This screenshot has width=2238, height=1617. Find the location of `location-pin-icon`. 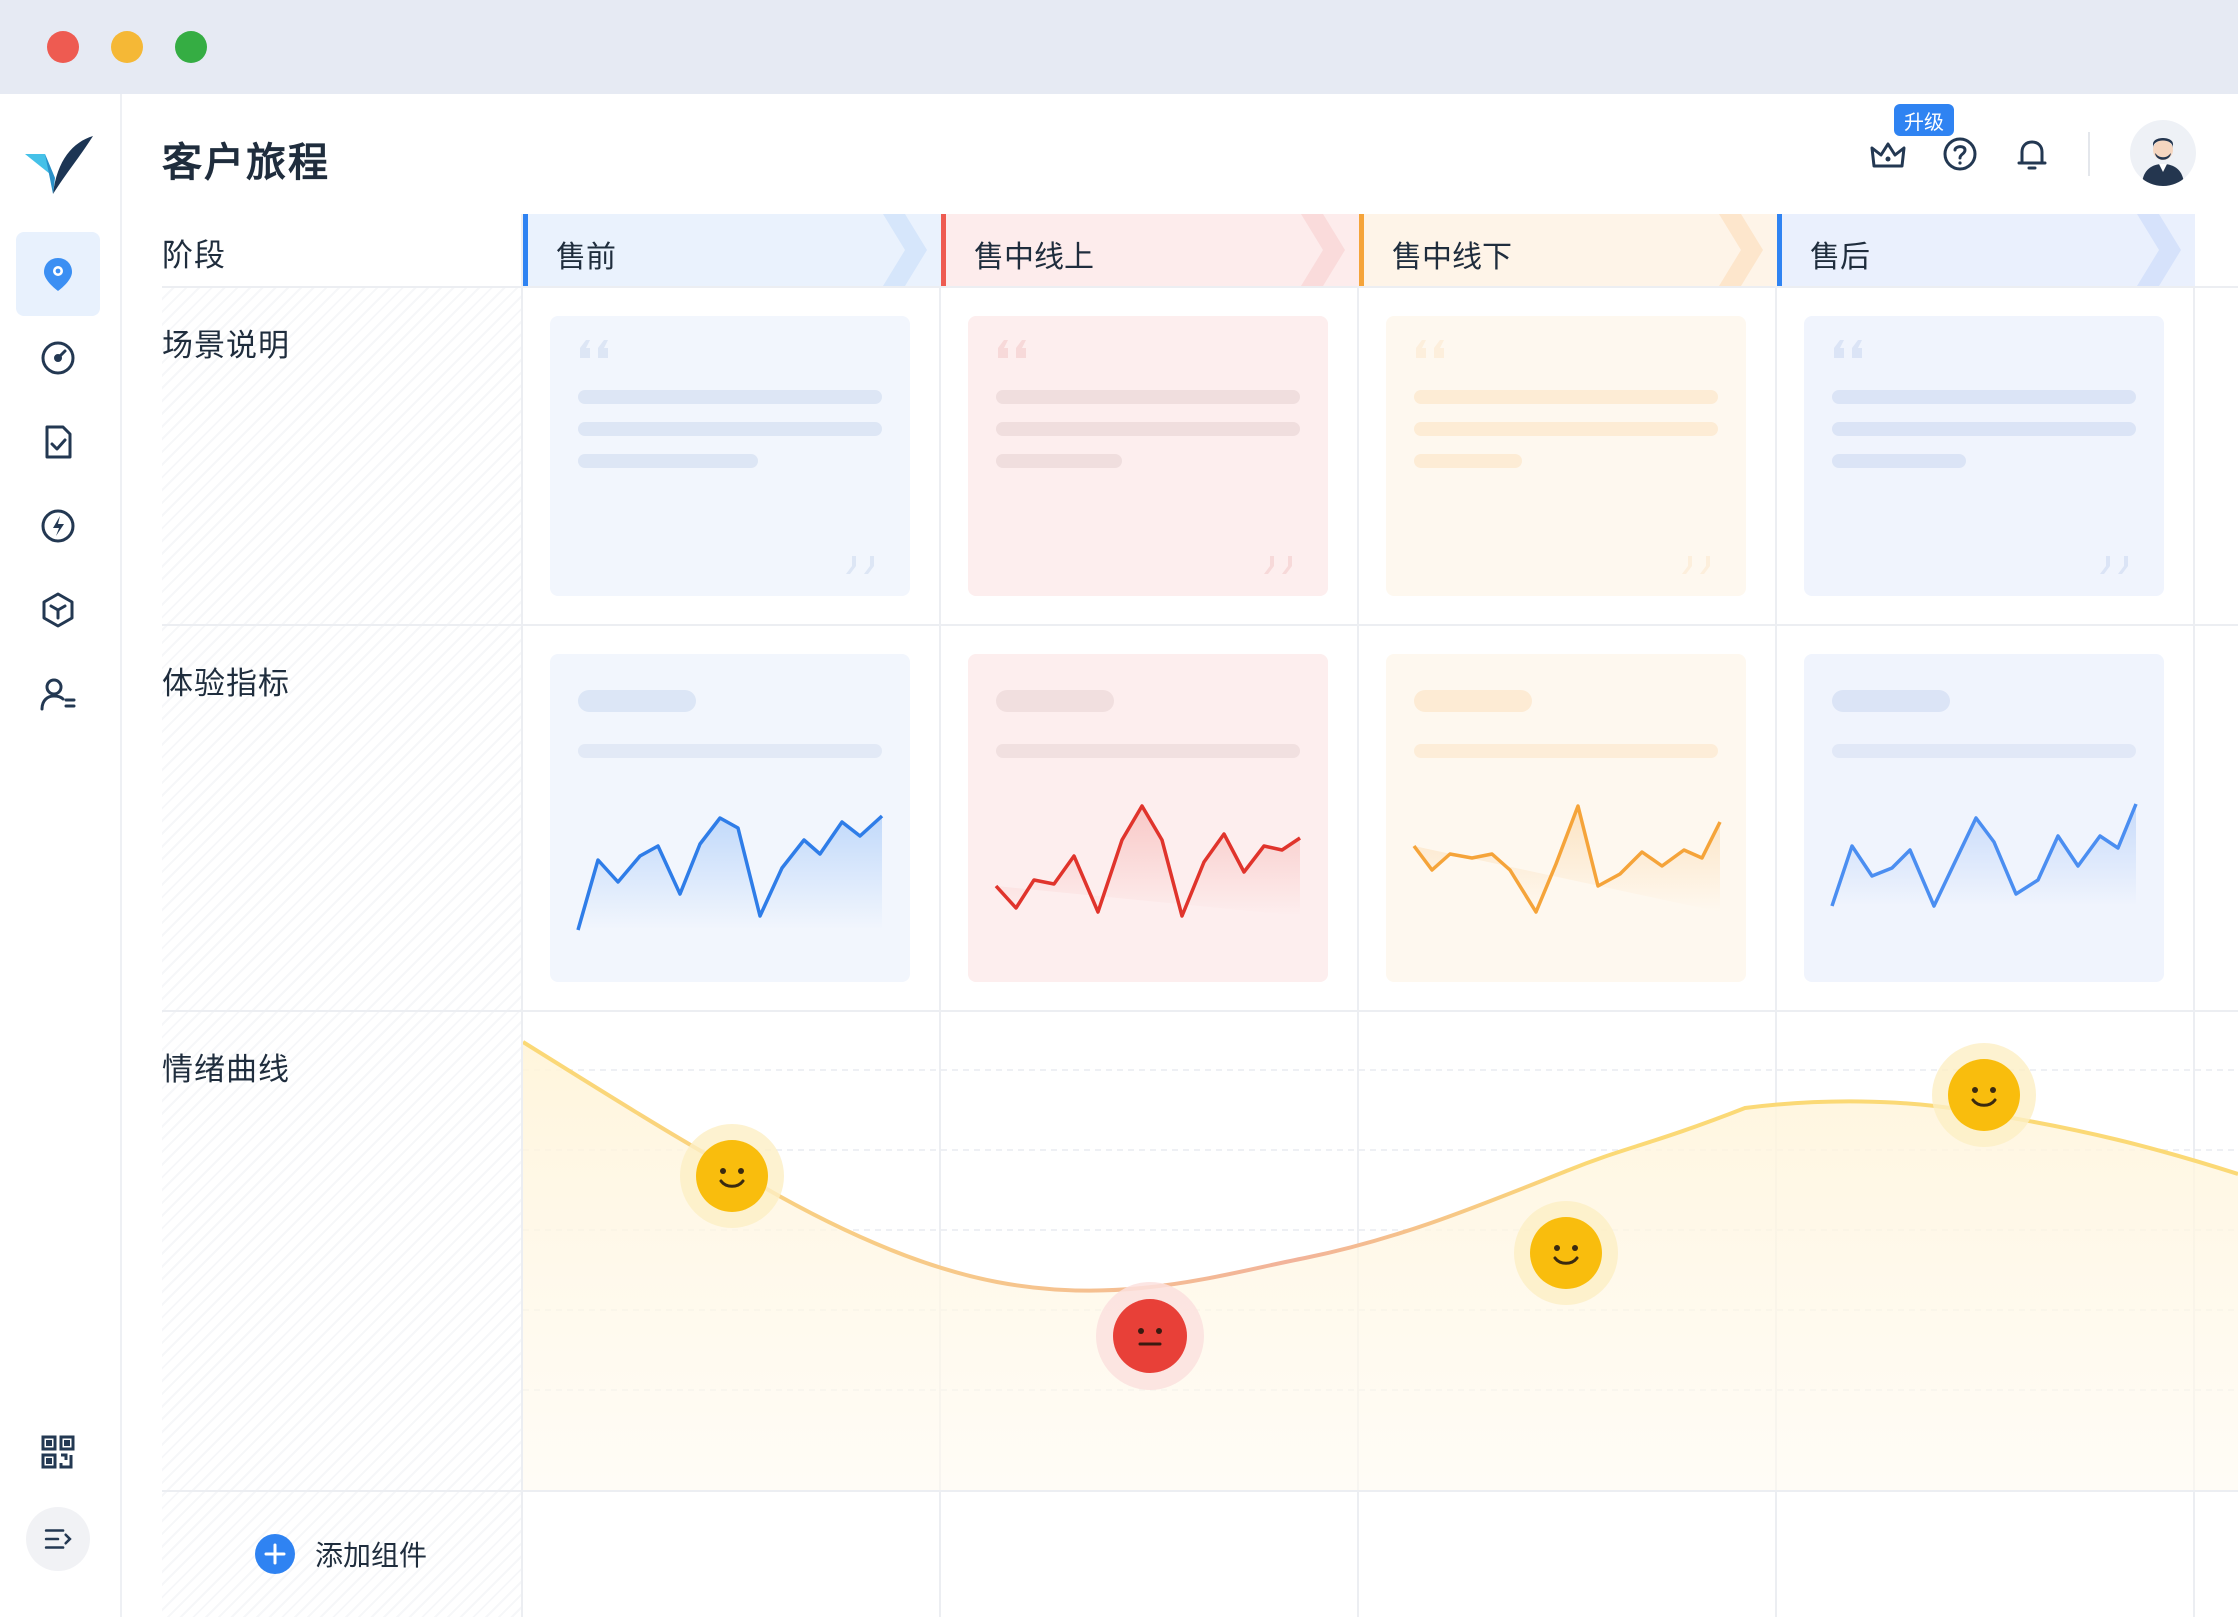

location-pin-icon is located at coordinates (58, 274).